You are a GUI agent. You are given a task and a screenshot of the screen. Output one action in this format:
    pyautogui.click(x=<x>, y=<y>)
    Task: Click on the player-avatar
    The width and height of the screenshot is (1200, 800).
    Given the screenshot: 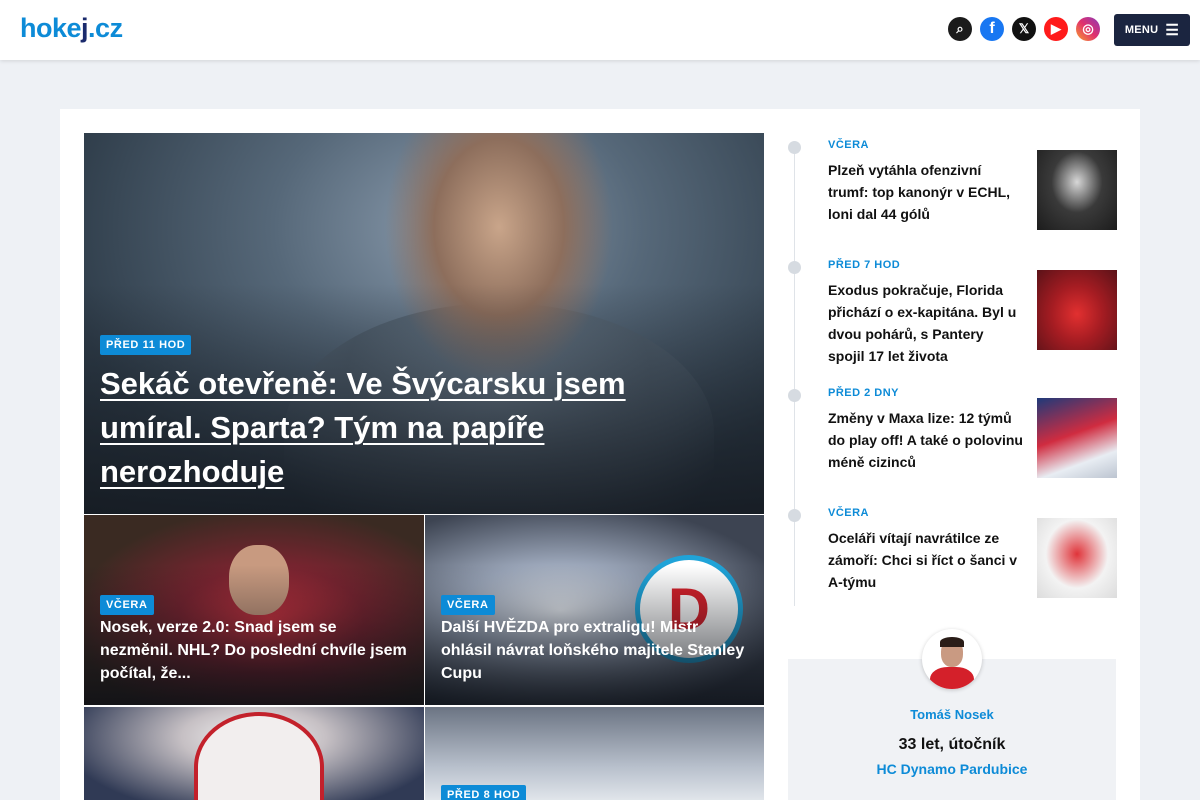 What is the action you would take?
    pyautogui.click(x=952, y=659)
    